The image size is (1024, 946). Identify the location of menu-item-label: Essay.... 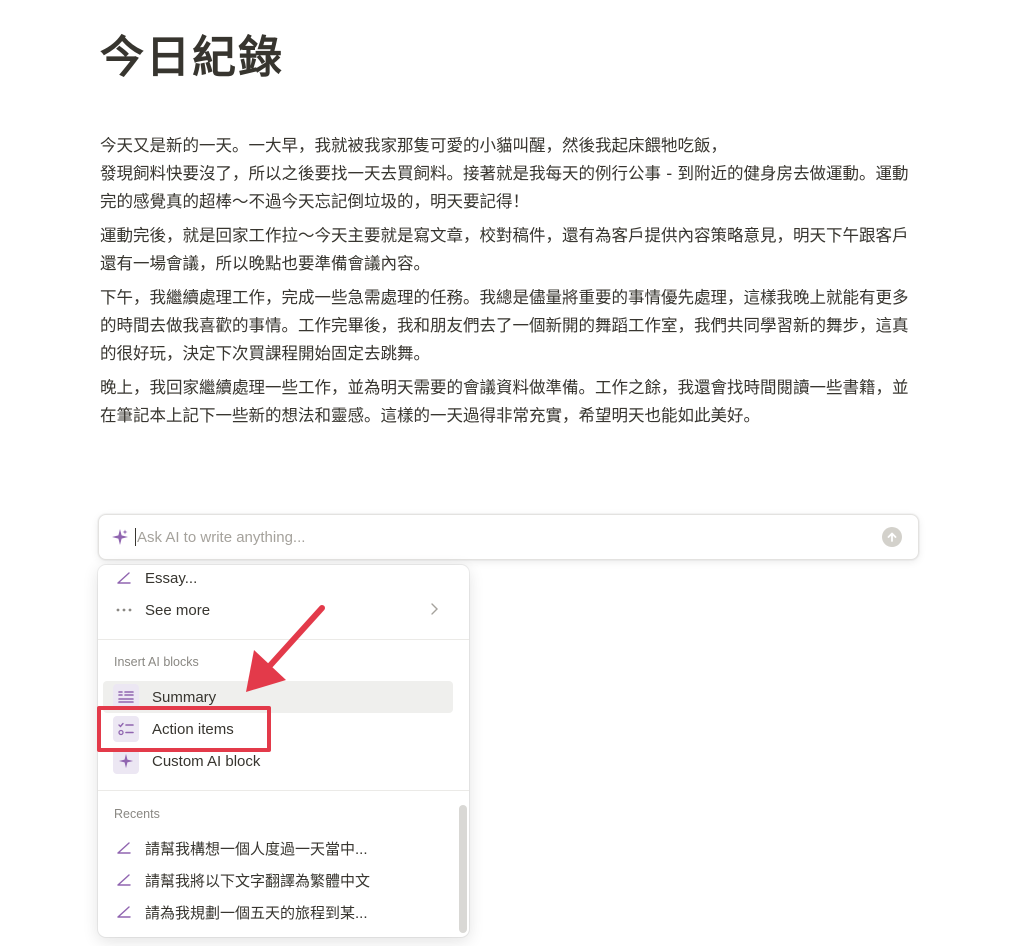
(171, 578).